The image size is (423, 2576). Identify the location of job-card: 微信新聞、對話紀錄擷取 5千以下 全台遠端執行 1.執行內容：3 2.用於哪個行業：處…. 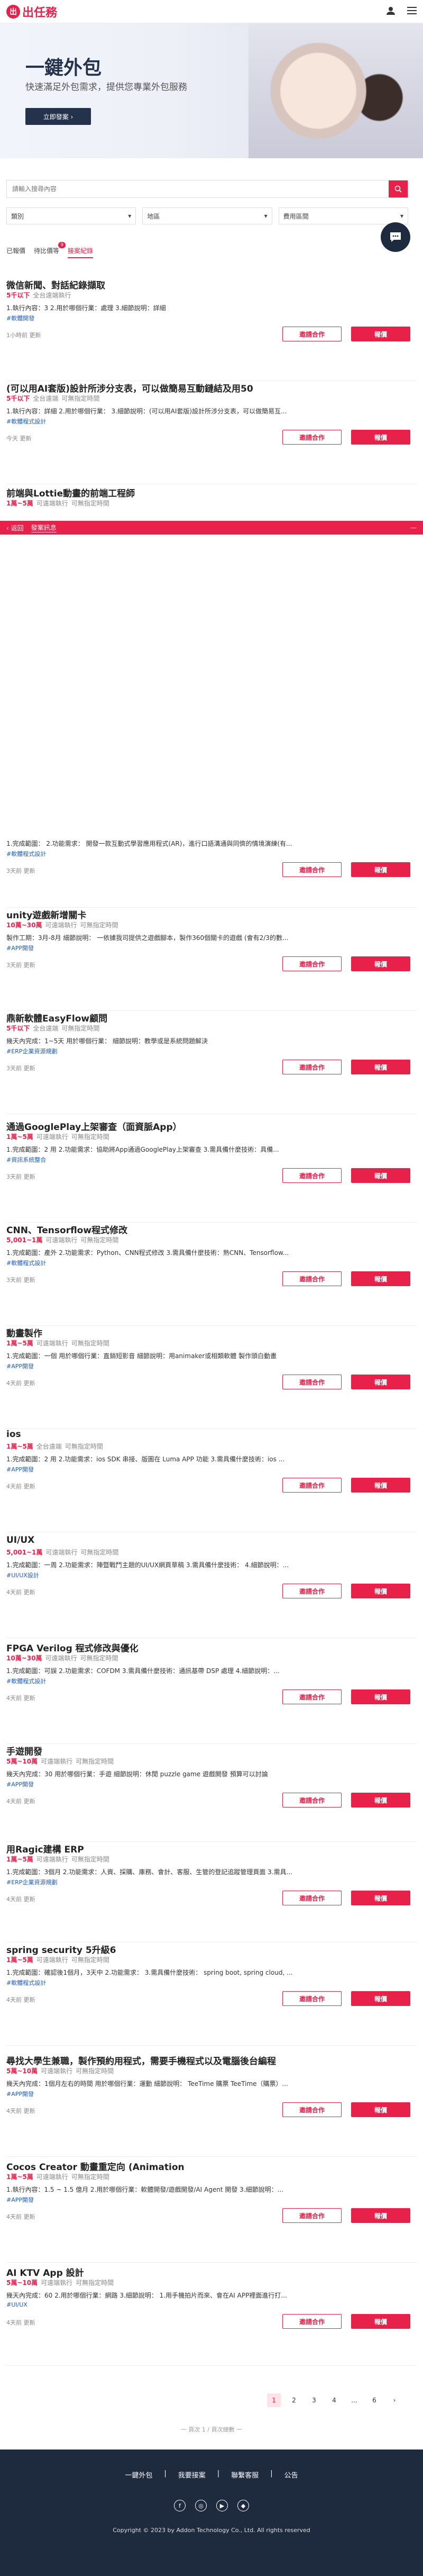
(212, 329).